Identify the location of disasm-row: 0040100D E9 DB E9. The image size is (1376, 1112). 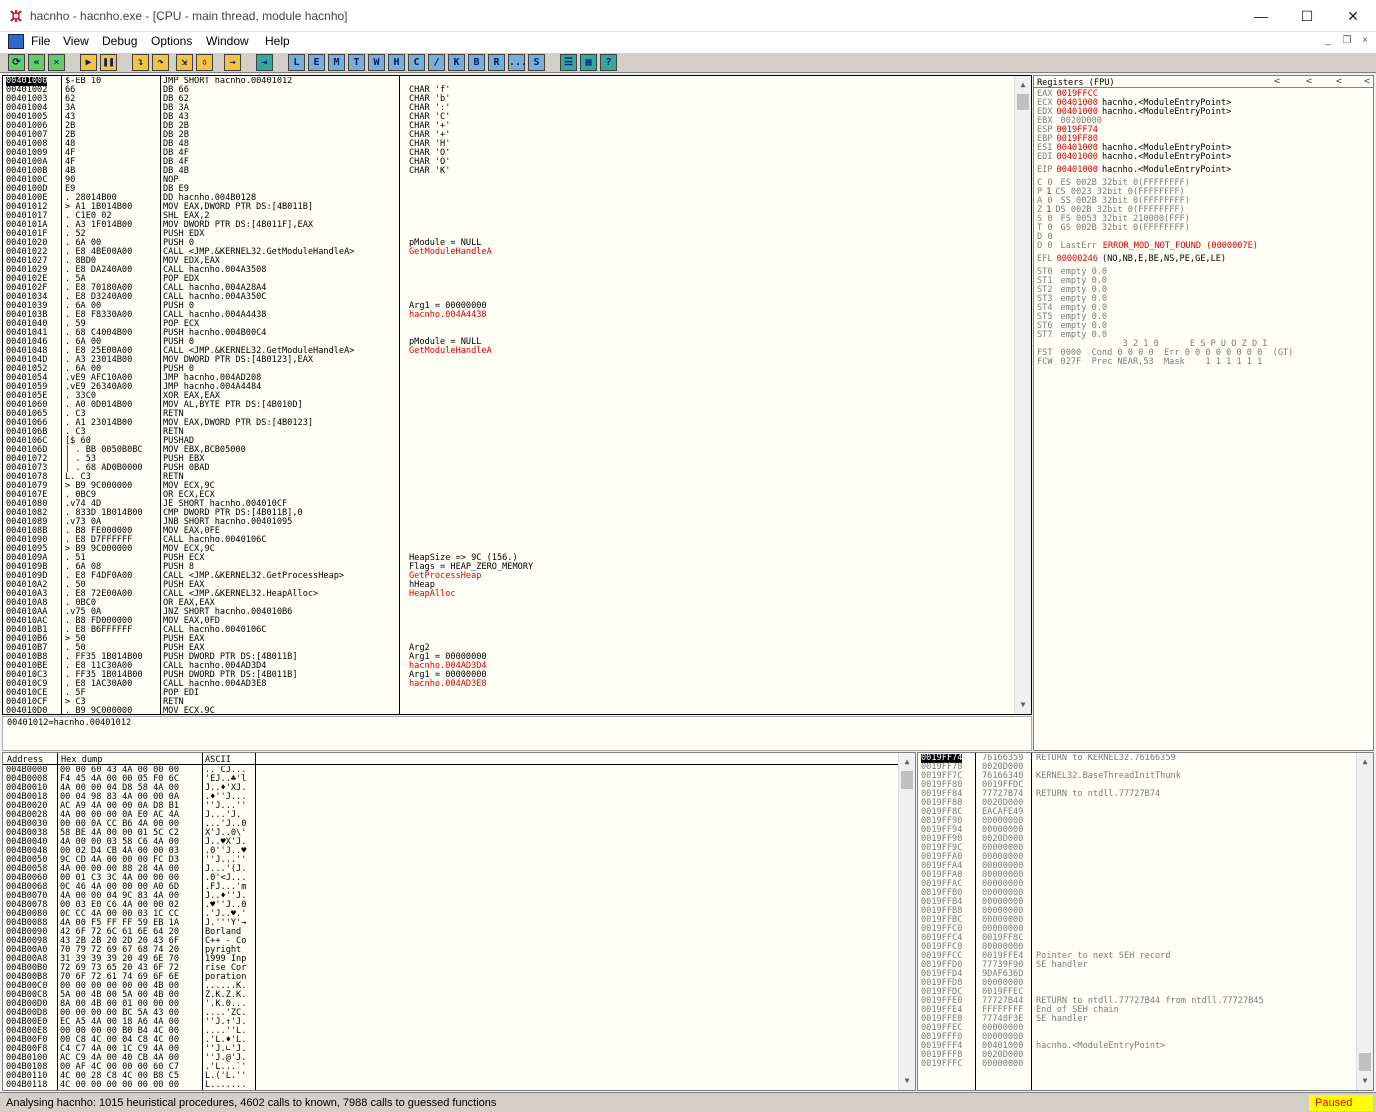
(509, 189).